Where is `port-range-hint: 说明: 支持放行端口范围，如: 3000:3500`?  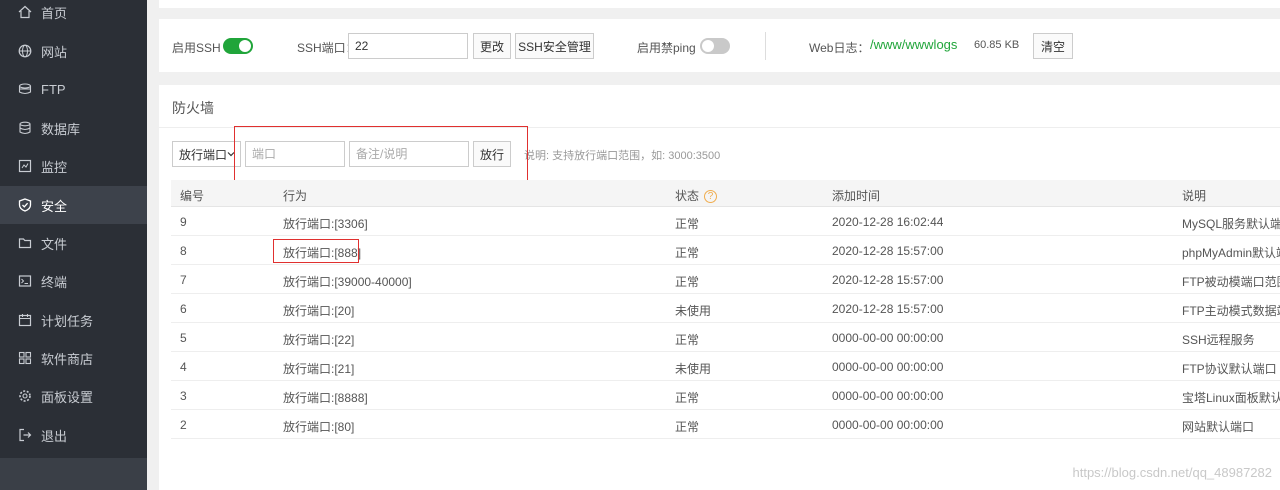
port-range-hint: 说明: 支持放行端口范围，如: 3000:3500 is located at coordinates (622, 156).